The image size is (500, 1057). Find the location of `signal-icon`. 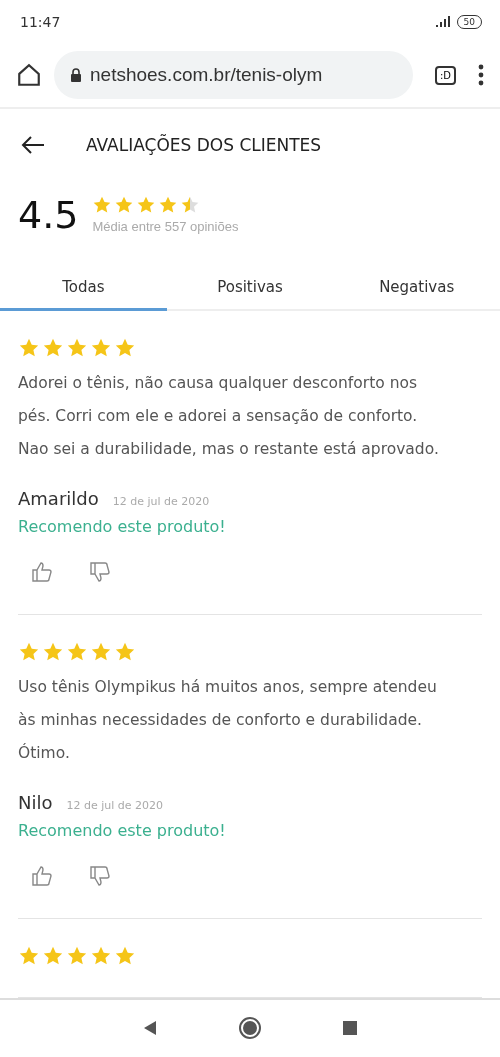

signal-icon is located at coordinates (442, 21).